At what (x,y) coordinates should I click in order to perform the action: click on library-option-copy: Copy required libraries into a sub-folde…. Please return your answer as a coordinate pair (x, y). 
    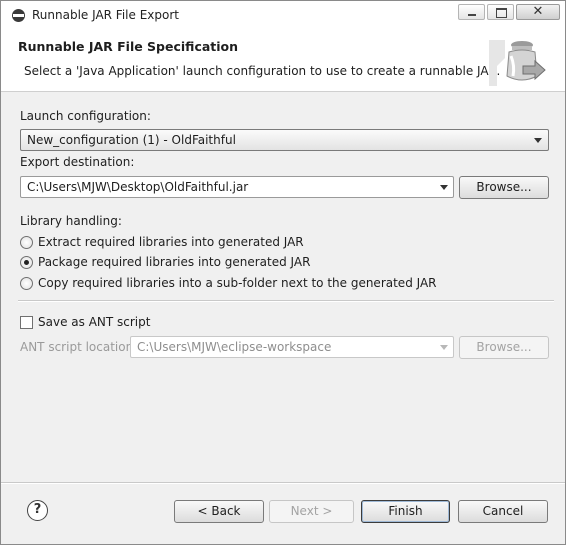
    Looking at the image, I should click on (228, 283).